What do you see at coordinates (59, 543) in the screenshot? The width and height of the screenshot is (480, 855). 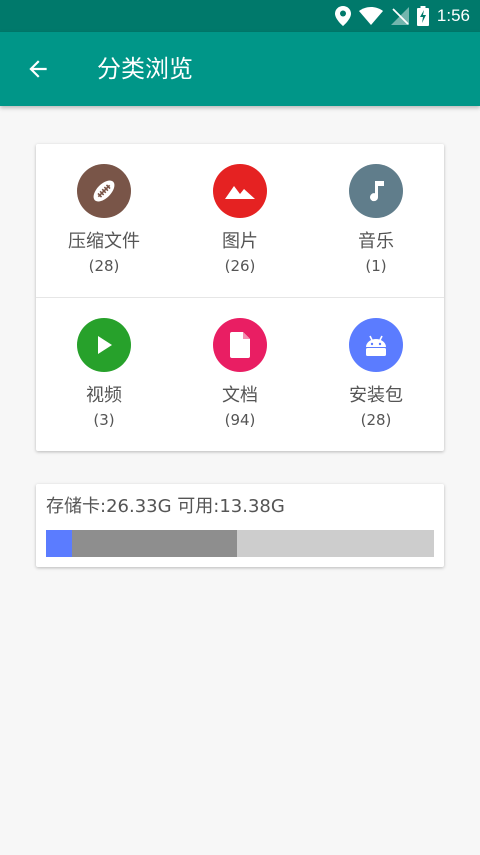 I see `storage-segment-highlight` at bounding box center [59, 543].